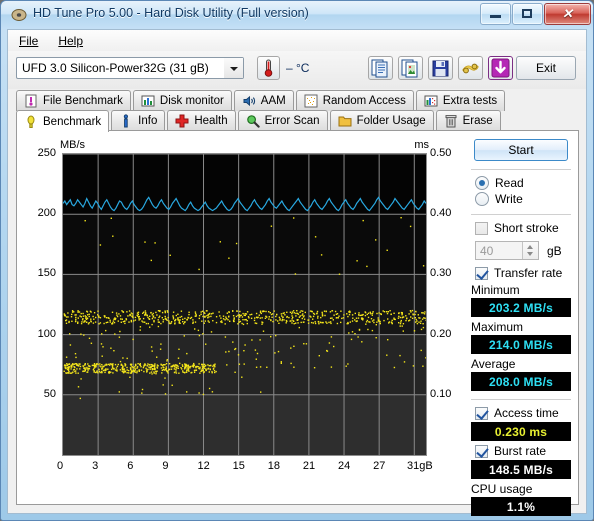  I want to click on tab-disk-monitor: Disk monitor, so click(182, 100).